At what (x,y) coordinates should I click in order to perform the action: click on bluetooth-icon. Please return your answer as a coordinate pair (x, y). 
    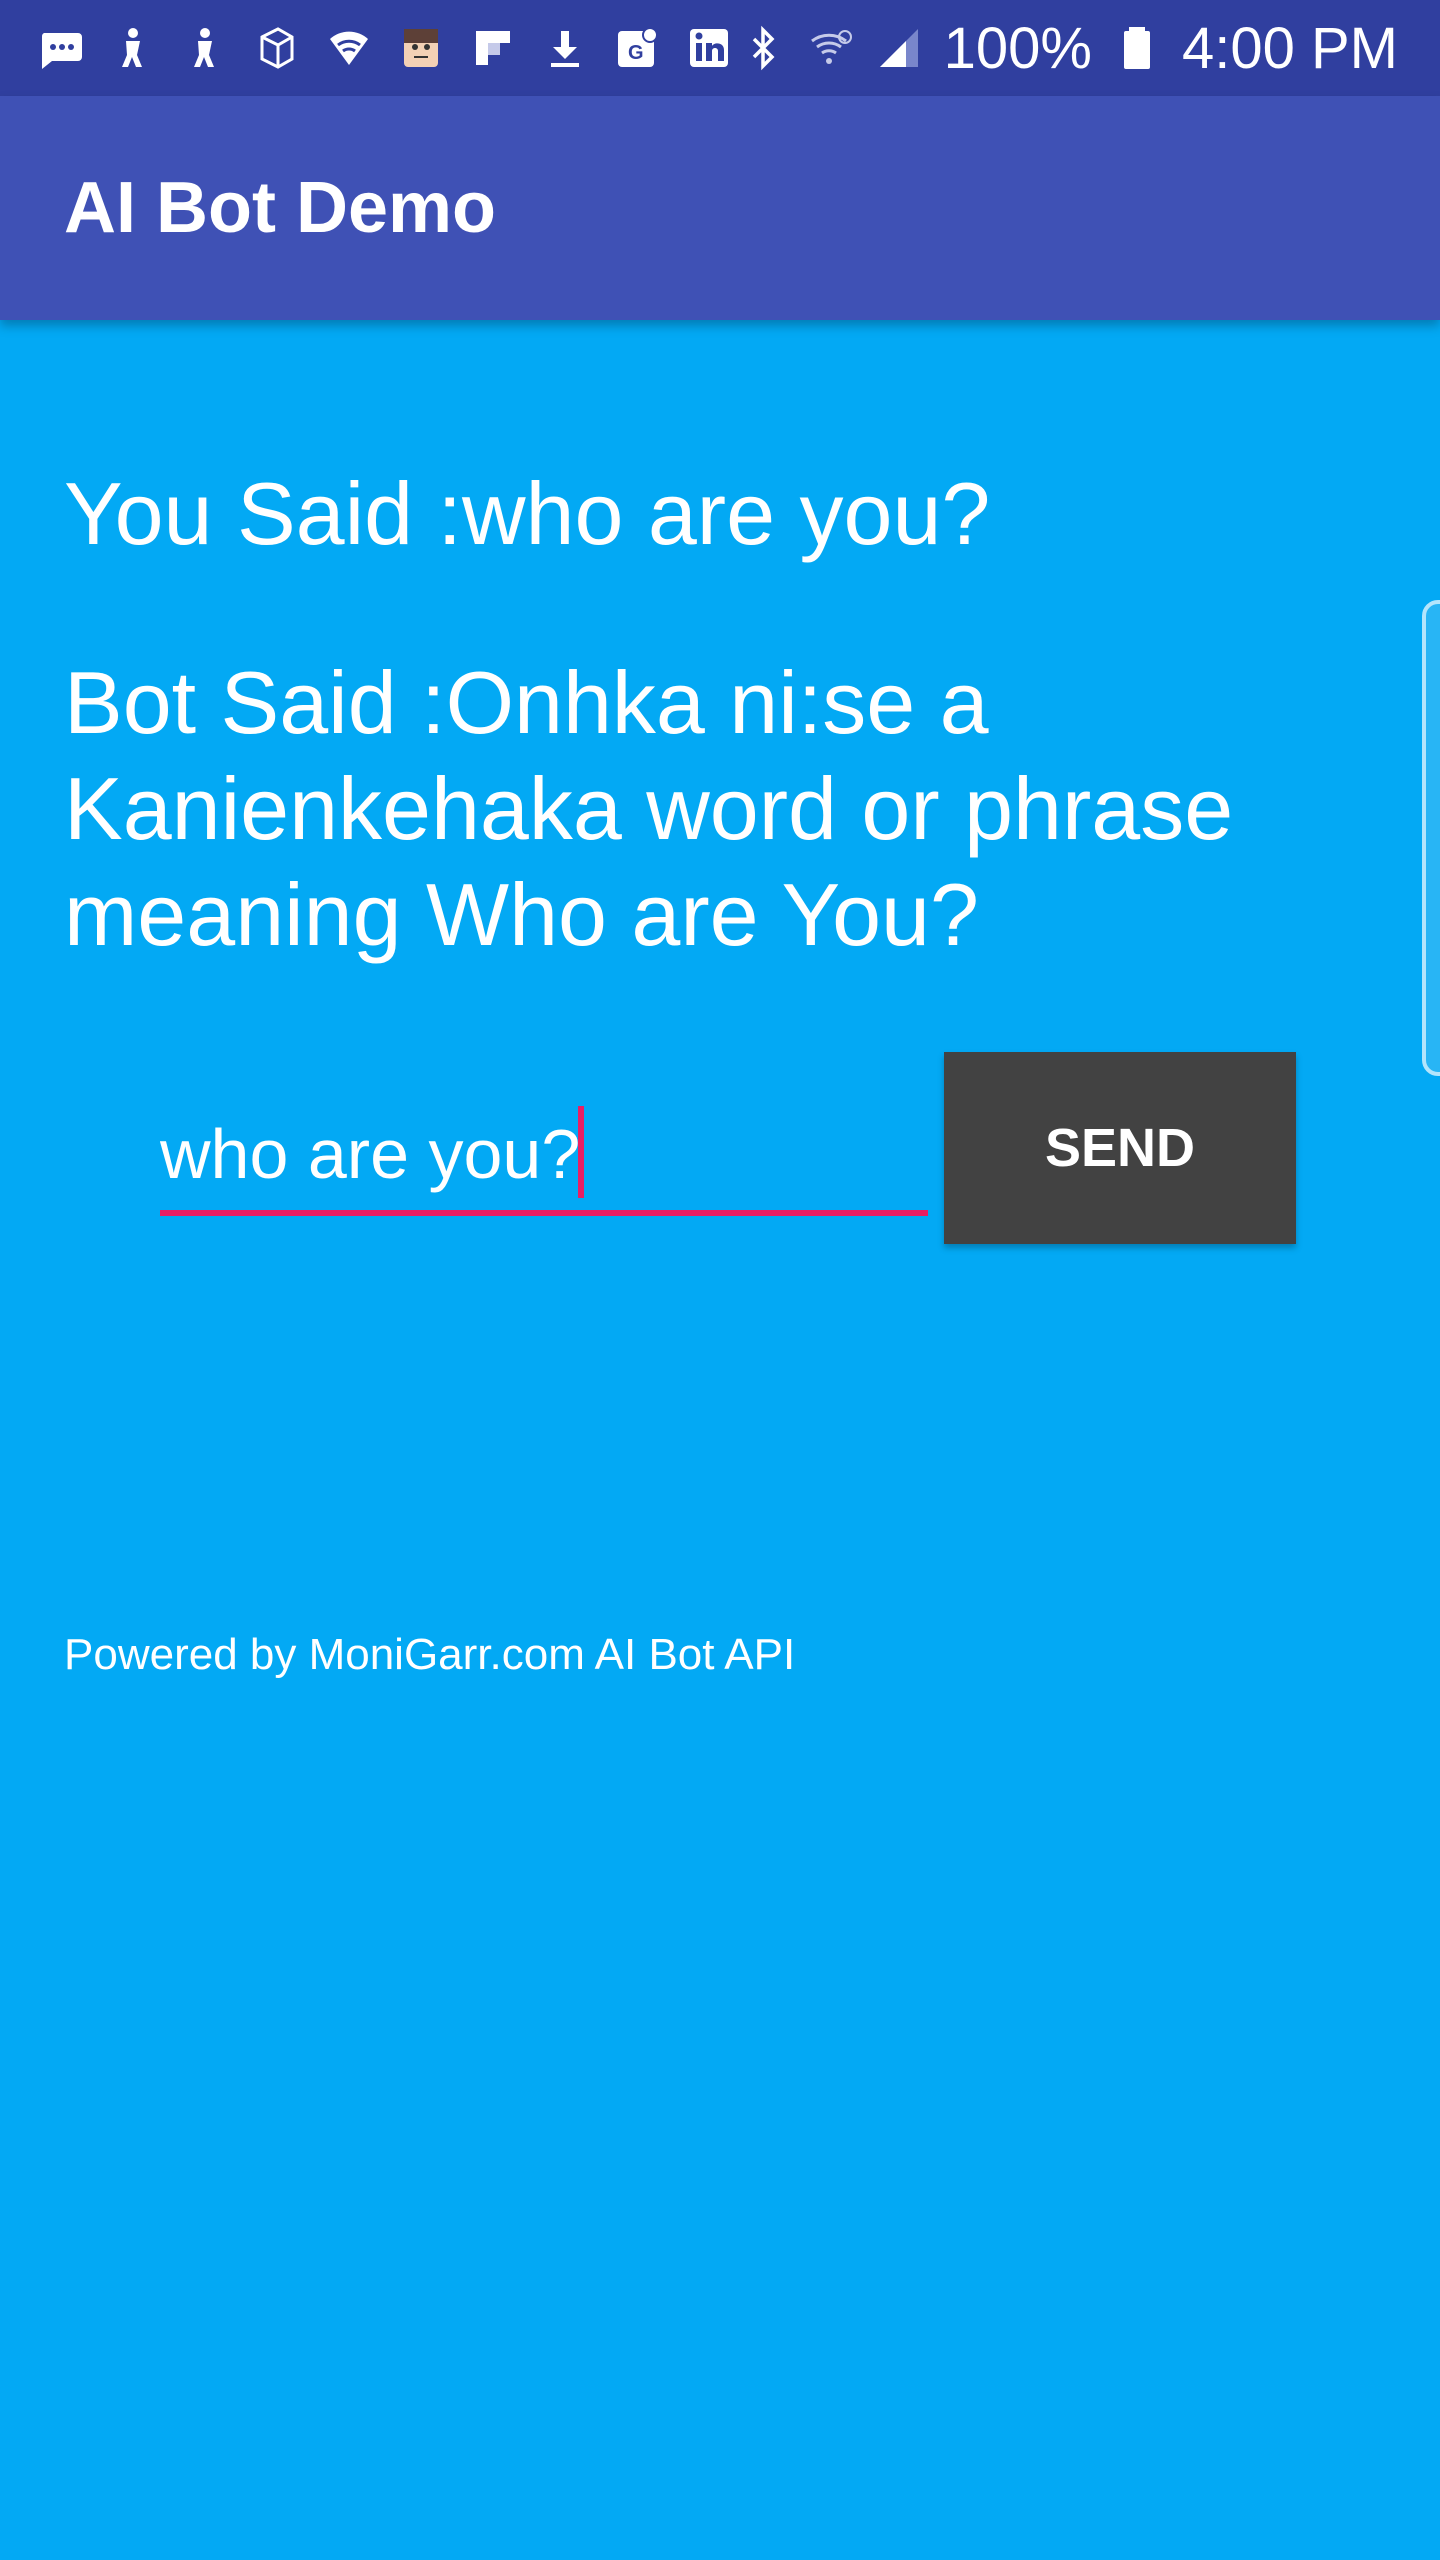
    Looking at the image, I should click on (763, 48).